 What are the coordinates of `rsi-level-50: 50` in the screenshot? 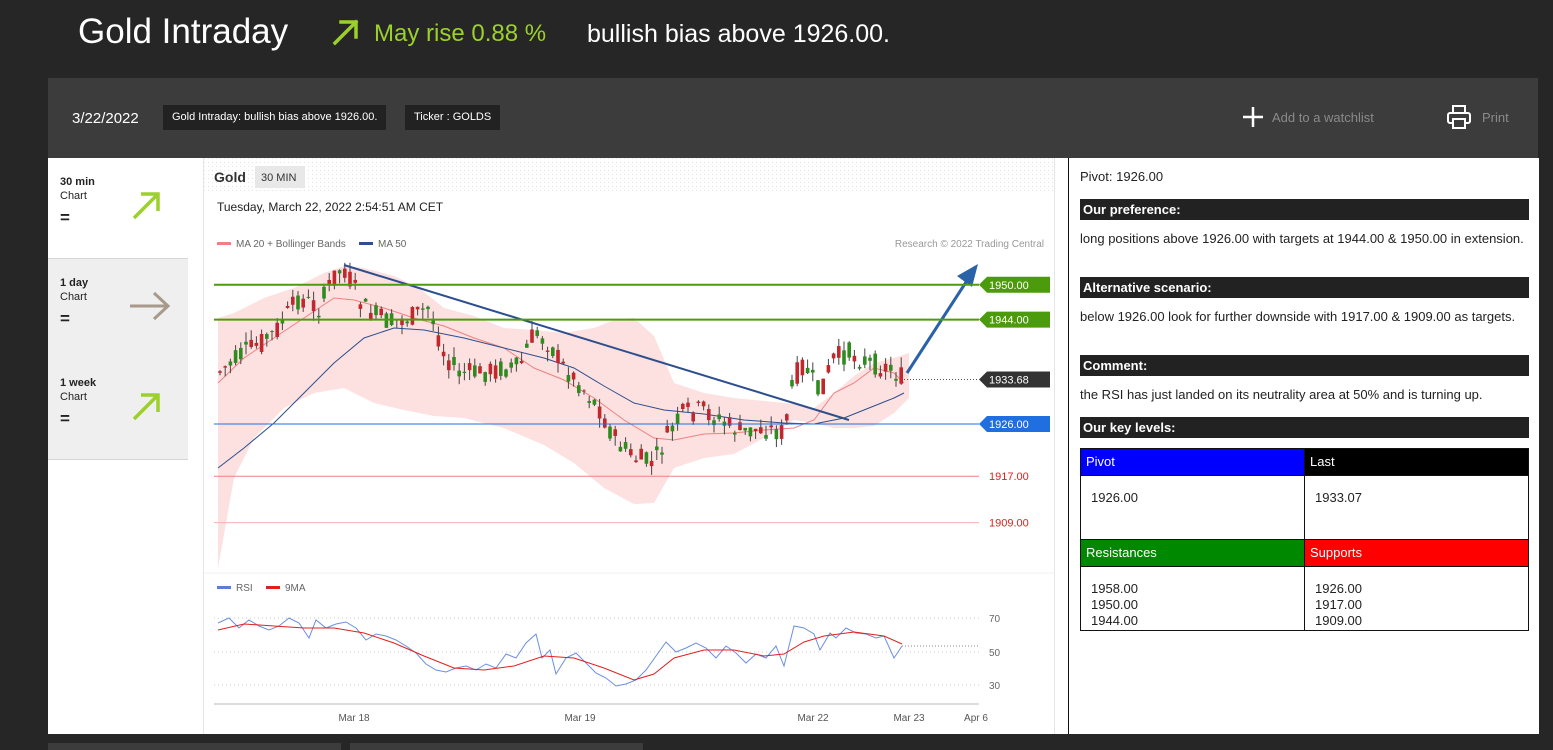 It's located at (995, 653).